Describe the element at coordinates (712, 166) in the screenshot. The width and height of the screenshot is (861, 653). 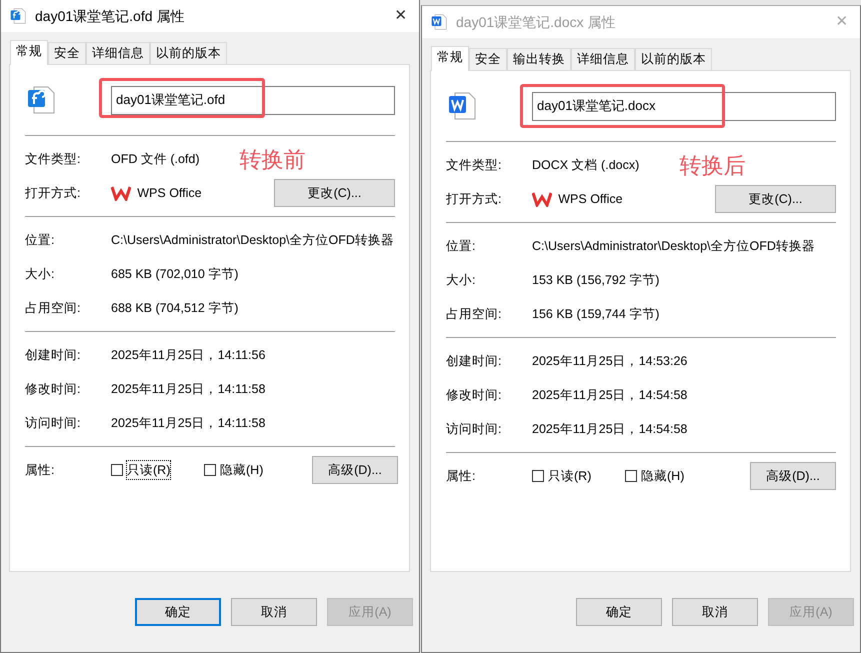
I see `annotation-text: 转换后` at that location.